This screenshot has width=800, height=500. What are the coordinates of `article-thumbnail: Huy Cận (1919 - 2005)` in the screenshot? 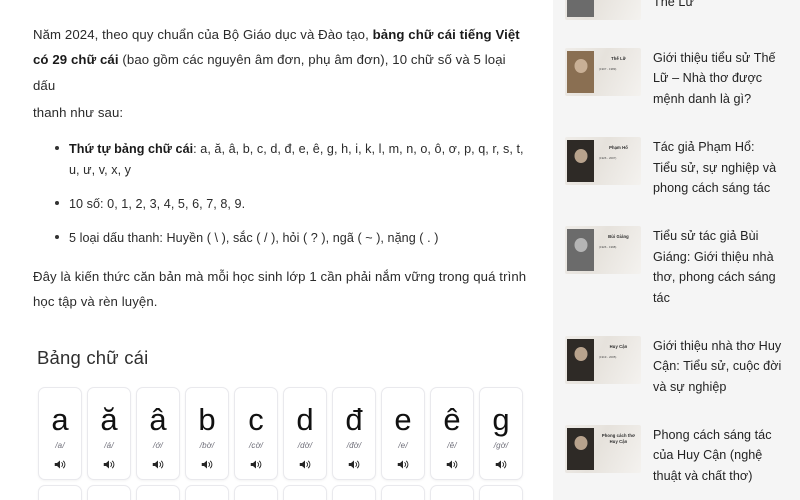 It's located at (603, 359).